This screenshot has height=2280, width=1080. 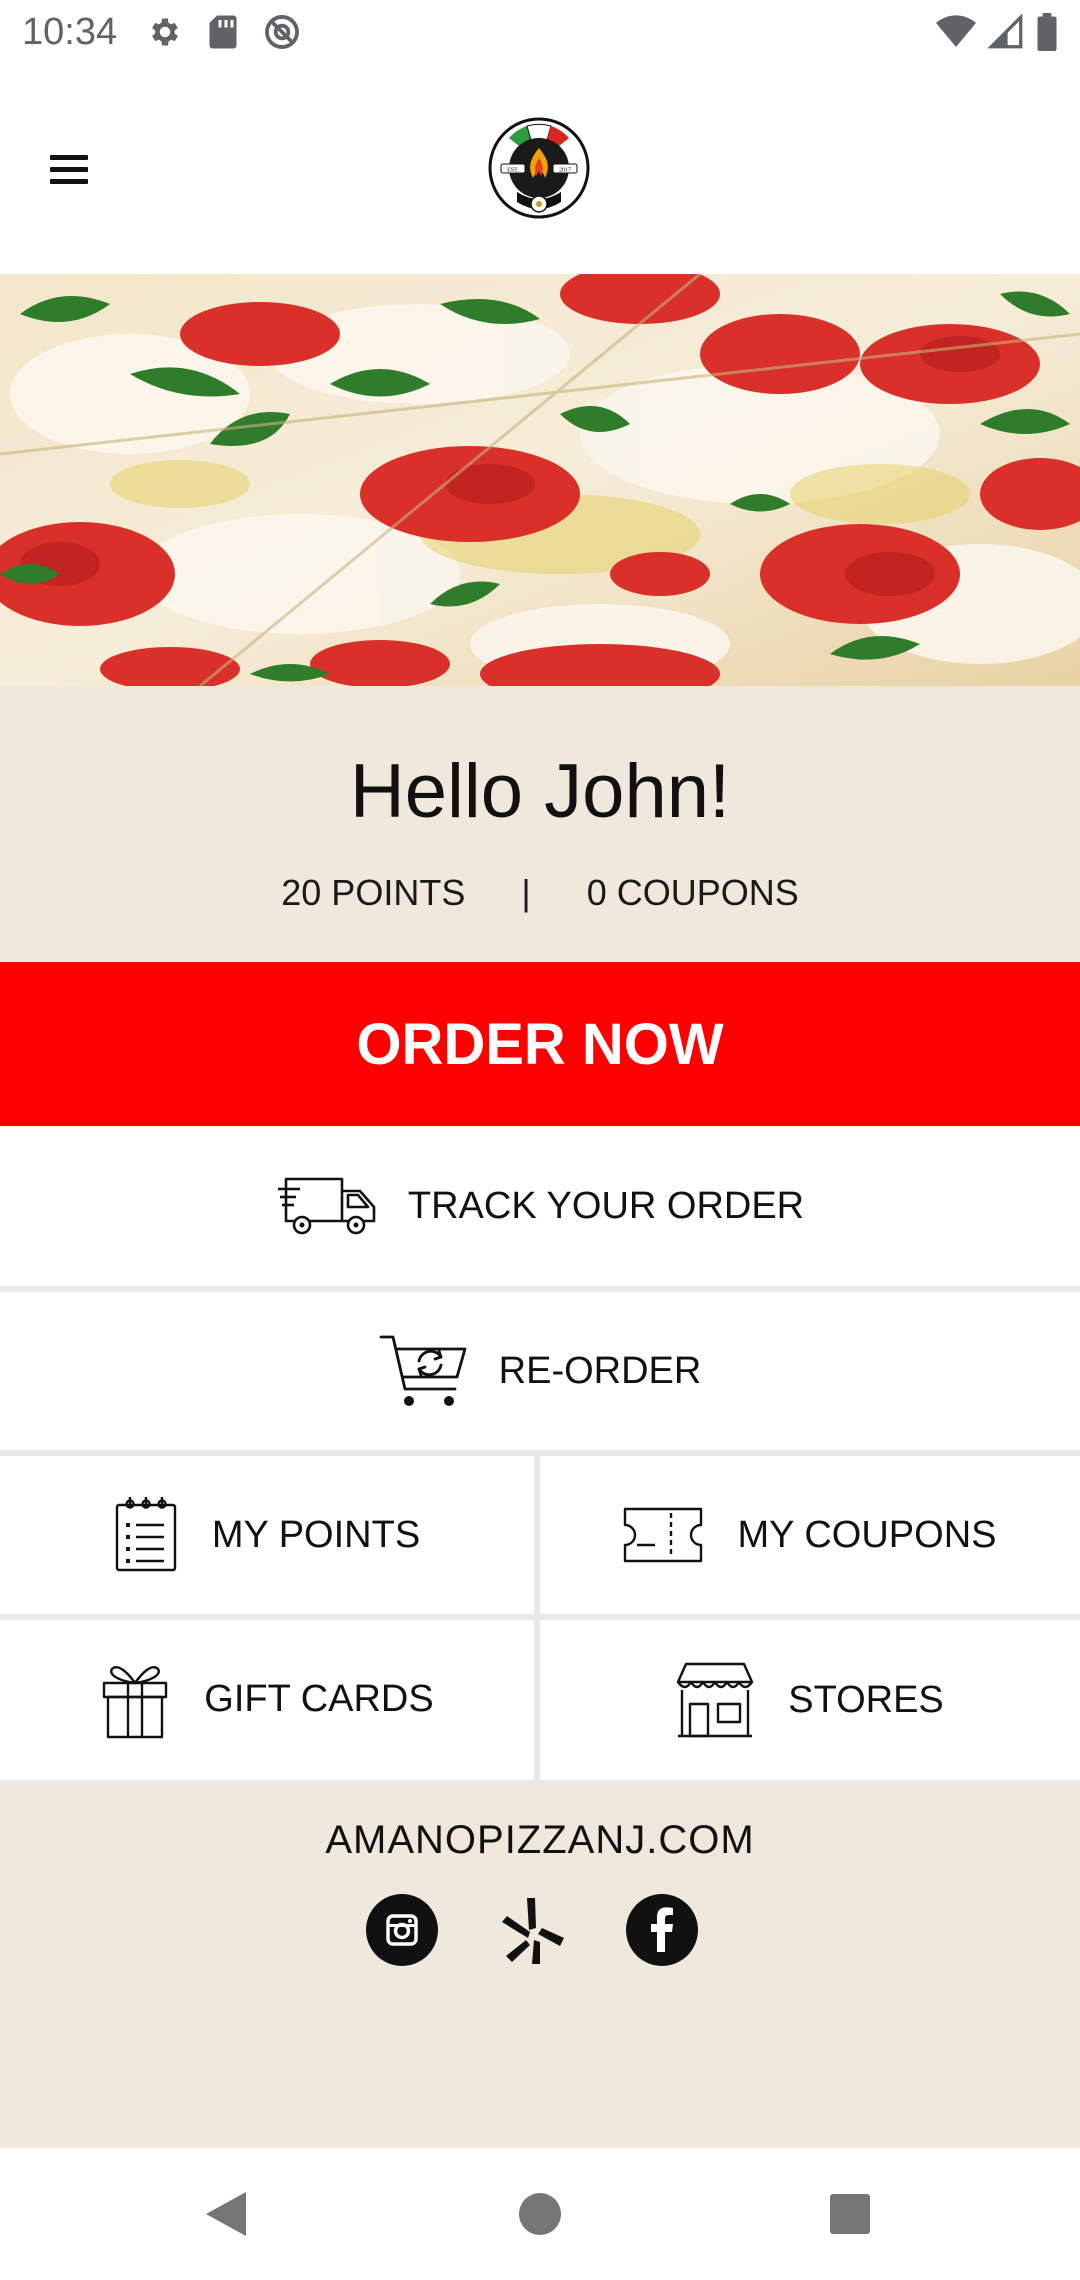 I want to click on my-coupons-label: MY COUPONS, so click(x=867, y=1534).